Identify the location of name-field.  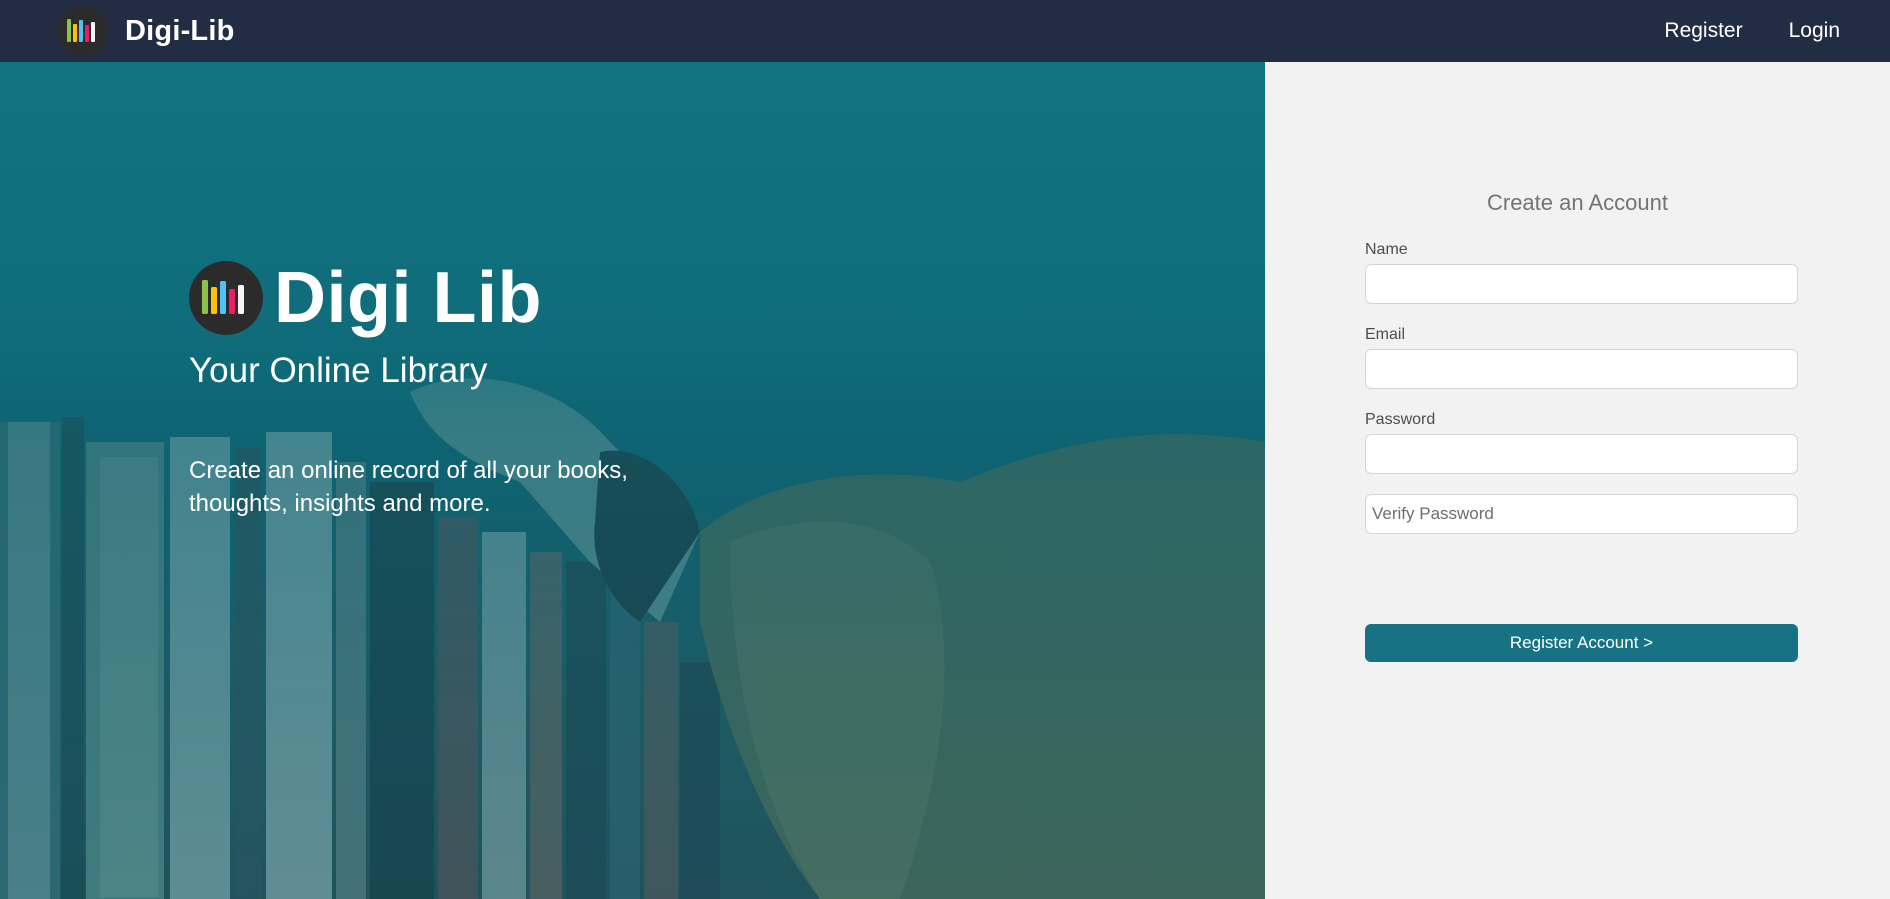
(1581, 284).